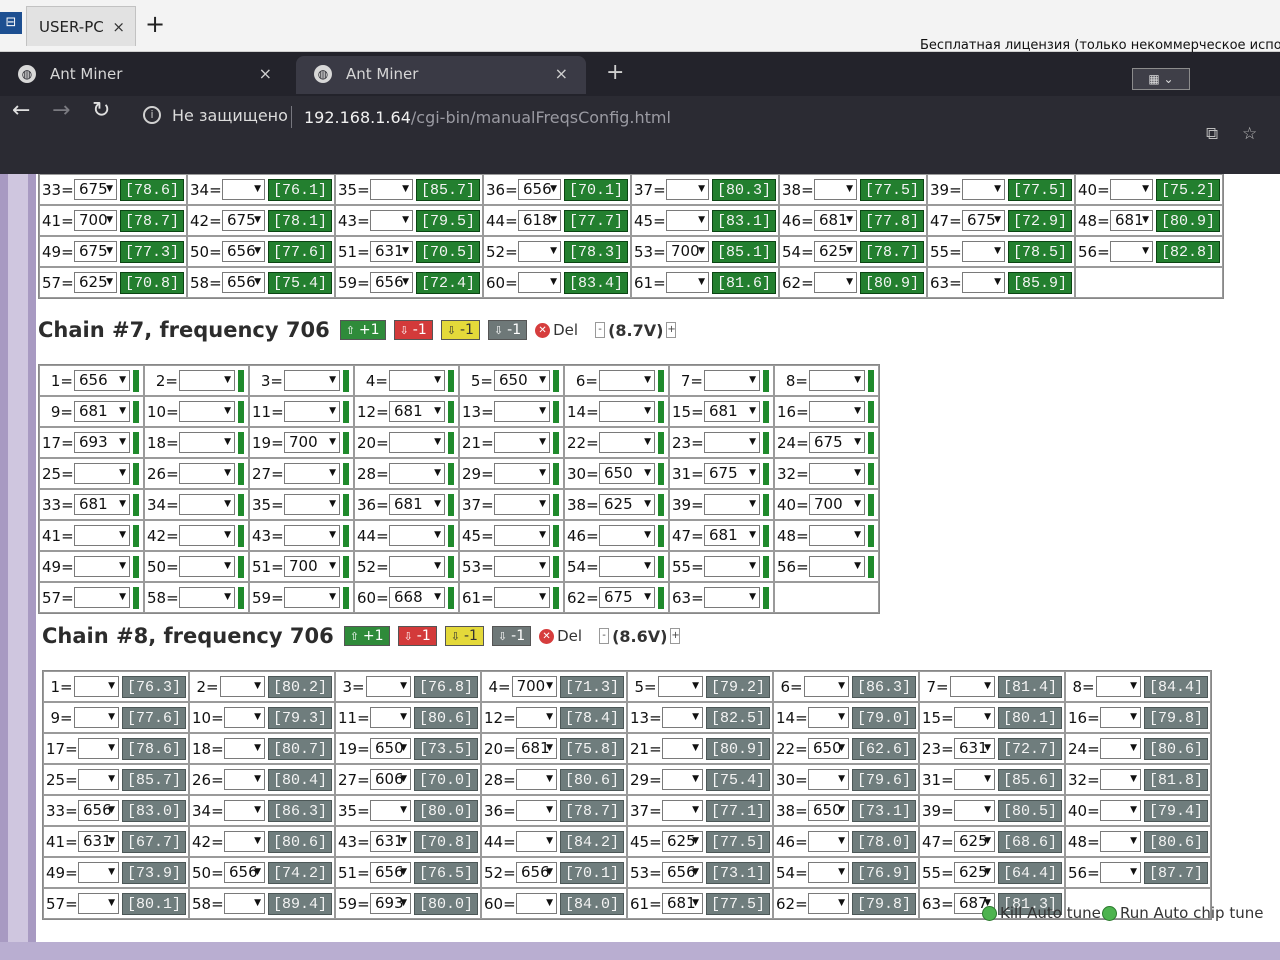 Image resolution: width=1280 pixels, height=960 pixels. Describe the element at coordinates (1249, 134) in the screenshot. I see `star-icon: ☆` at that location.